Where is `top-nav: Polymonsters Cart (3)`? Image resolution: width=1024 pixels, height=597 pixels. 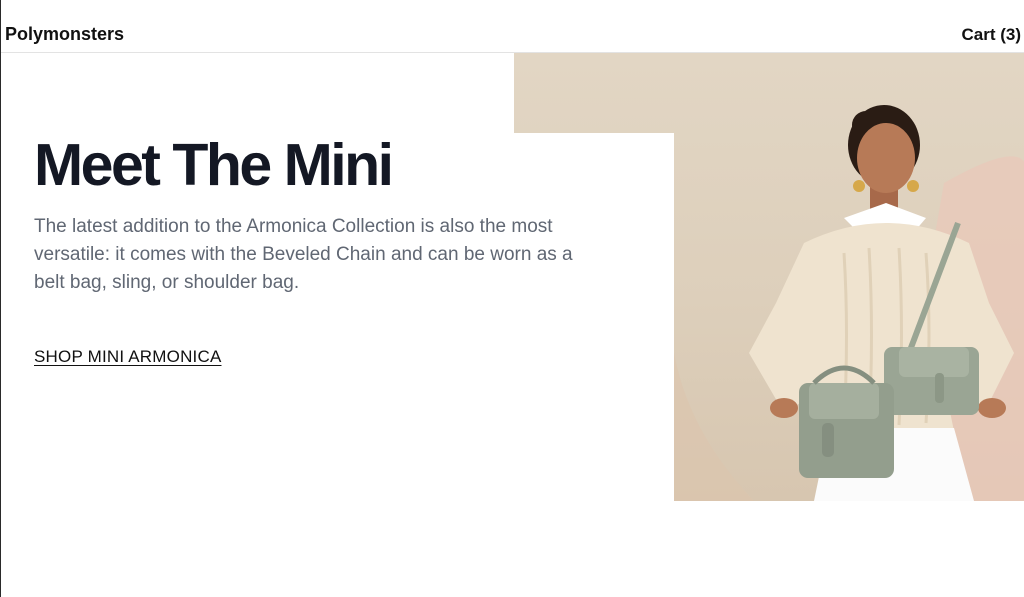
top-nav: Polymonsters Cart (3) is located at coordinates (512, 26).